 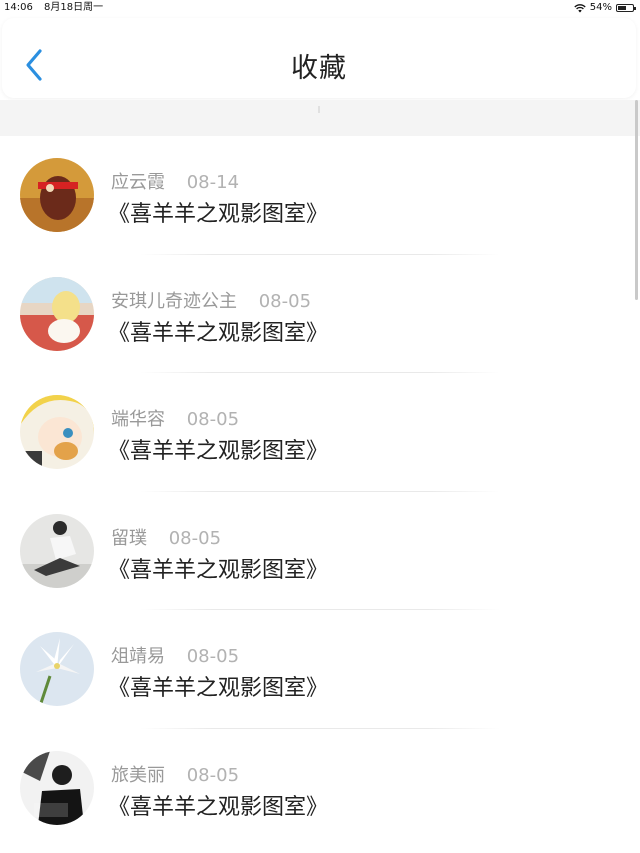 What do you see at coordinates (175, 774) in the screenshot?
I see `item-meta: 旅美丽 08-05` at bounding box center [175, 774].